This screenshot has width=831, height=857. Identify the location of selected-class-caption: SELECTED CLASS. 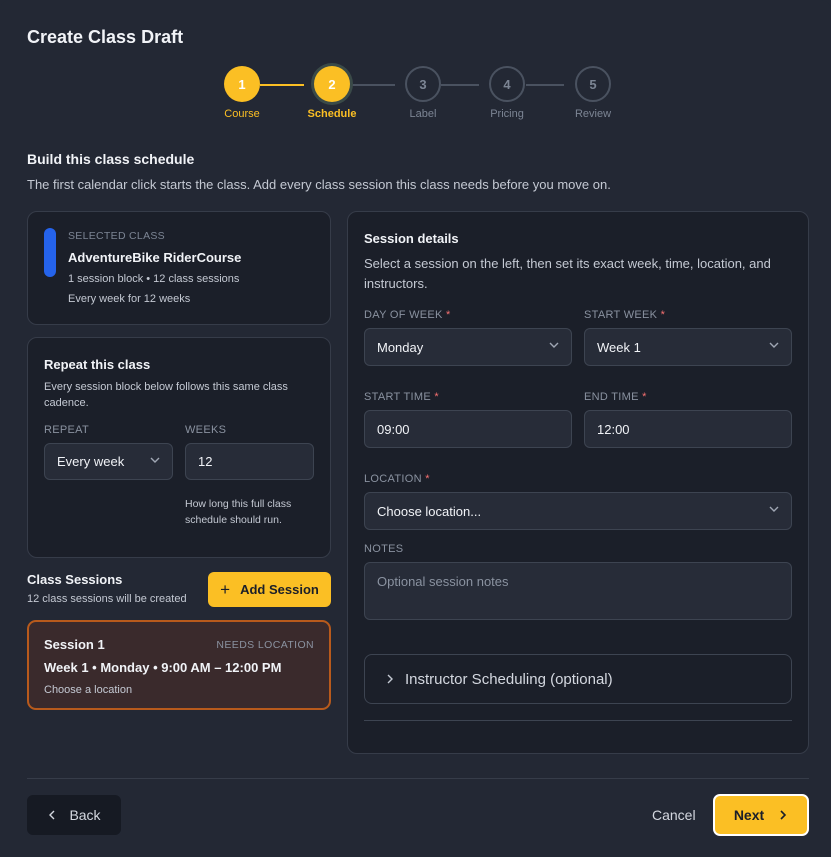
(116, 236).